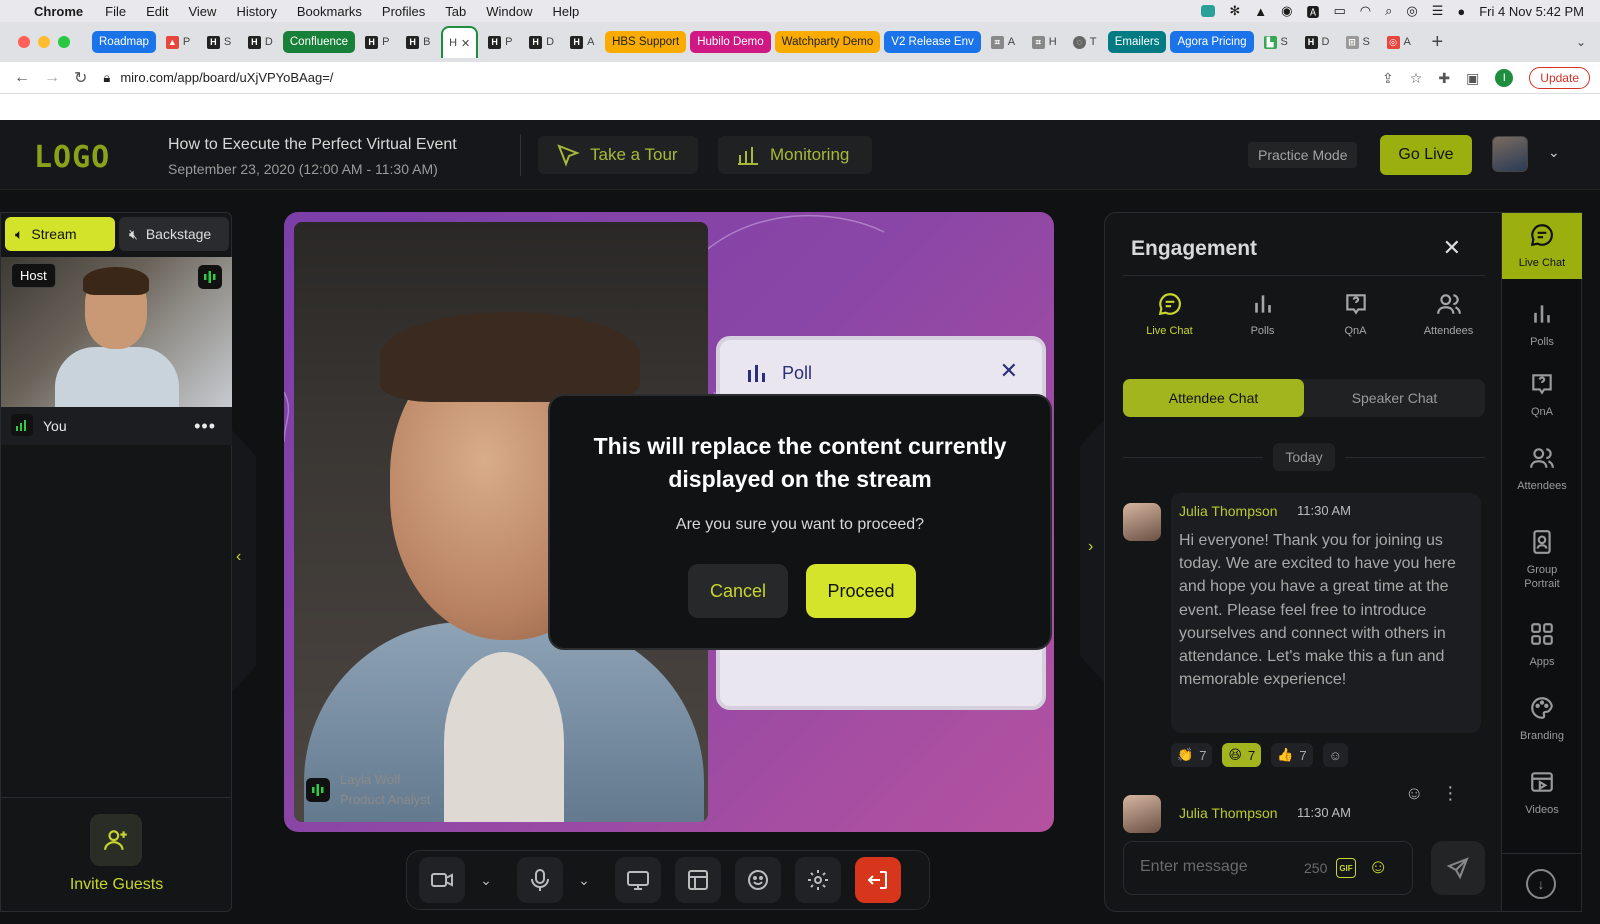  I want to click on minimize-window-button, so click(44, 42).